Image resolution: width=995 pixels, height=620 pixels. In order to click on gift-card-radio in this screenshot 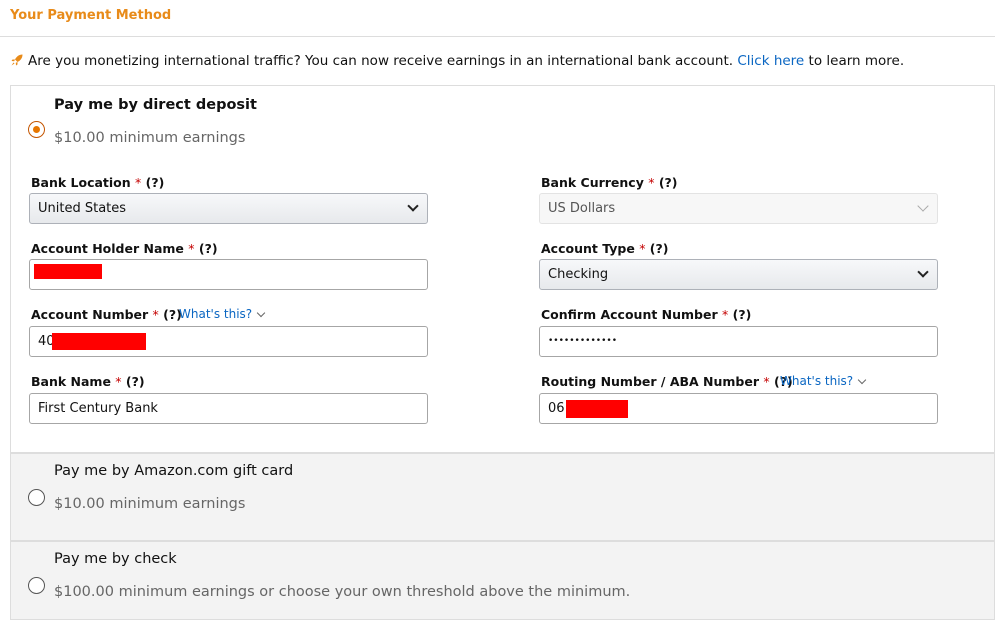, I will do `click(36, 497)`.